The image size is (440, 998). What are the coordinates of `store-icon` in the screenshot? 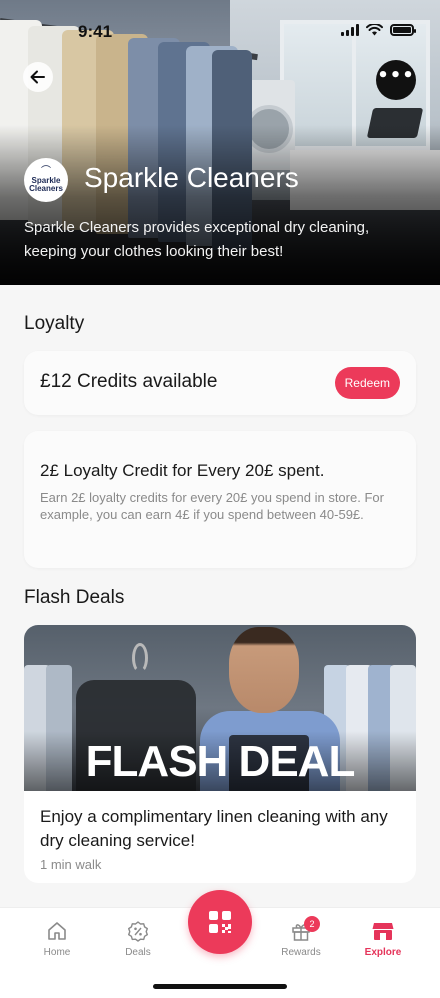 It's located at (383, 931).